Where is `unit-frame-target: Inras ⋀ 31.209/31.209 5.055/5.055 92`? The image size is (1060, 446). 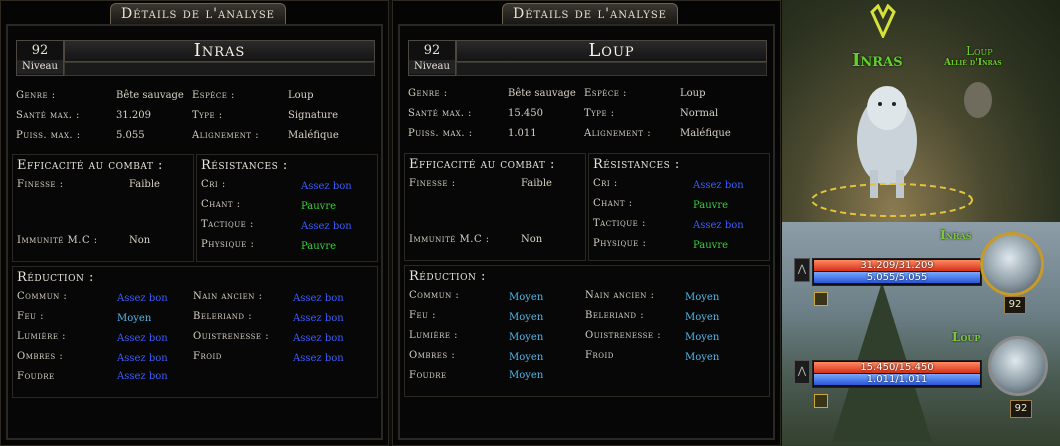 unit-frame-target: Inras ⋀ 31.209/31.209 5.055/5.055 92 is located at coordinates (921, 270).